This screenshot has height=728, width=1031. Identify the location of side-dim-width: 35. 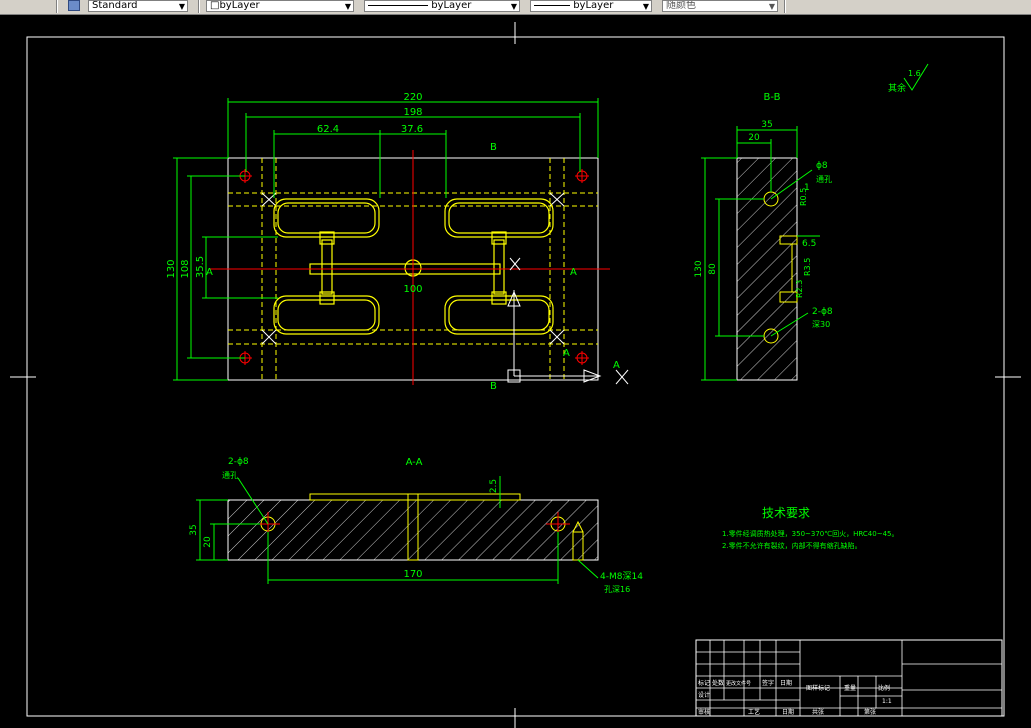
(766, 125).